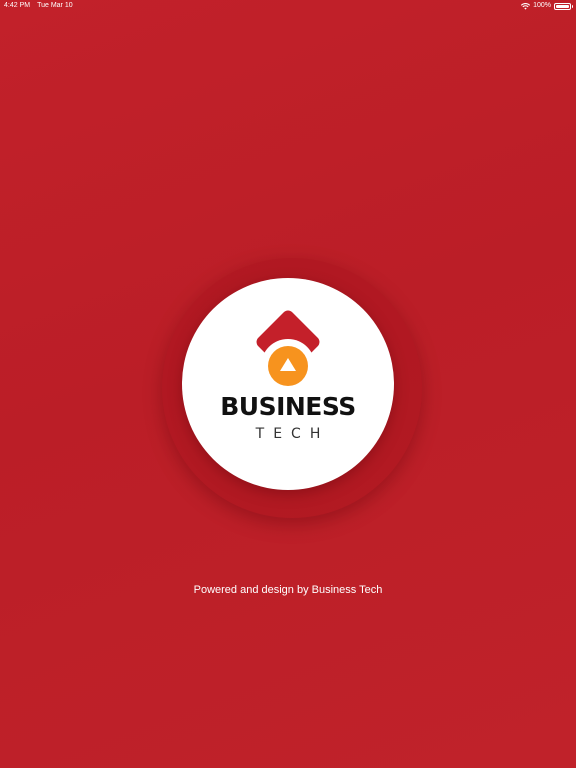  I want to click on orange-up-triangle-icon, so click(288, 366).